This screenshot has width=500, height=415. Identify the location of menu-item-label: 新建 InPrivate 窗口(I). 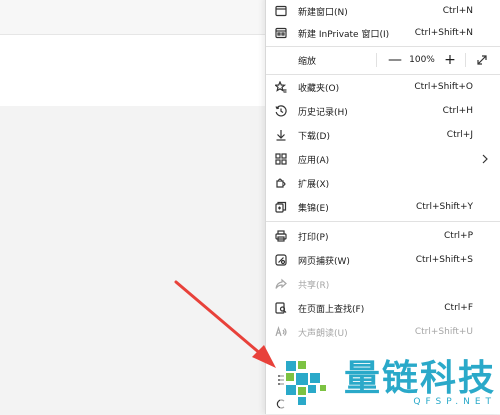
(344, 34).